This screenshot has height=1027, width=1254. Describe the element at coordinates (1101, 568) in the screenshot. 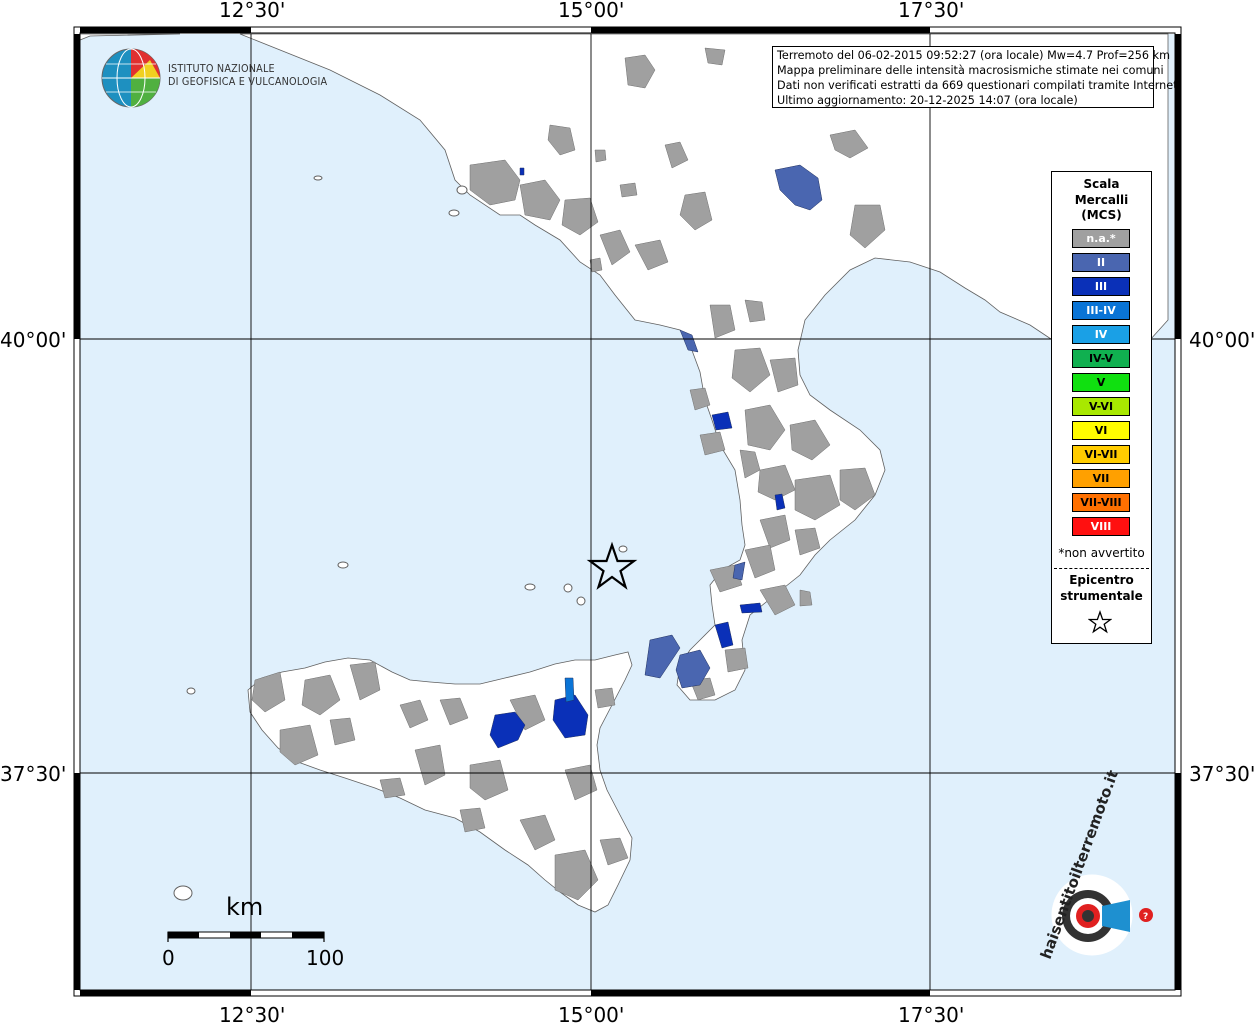

I see `legend-separator` at that location.